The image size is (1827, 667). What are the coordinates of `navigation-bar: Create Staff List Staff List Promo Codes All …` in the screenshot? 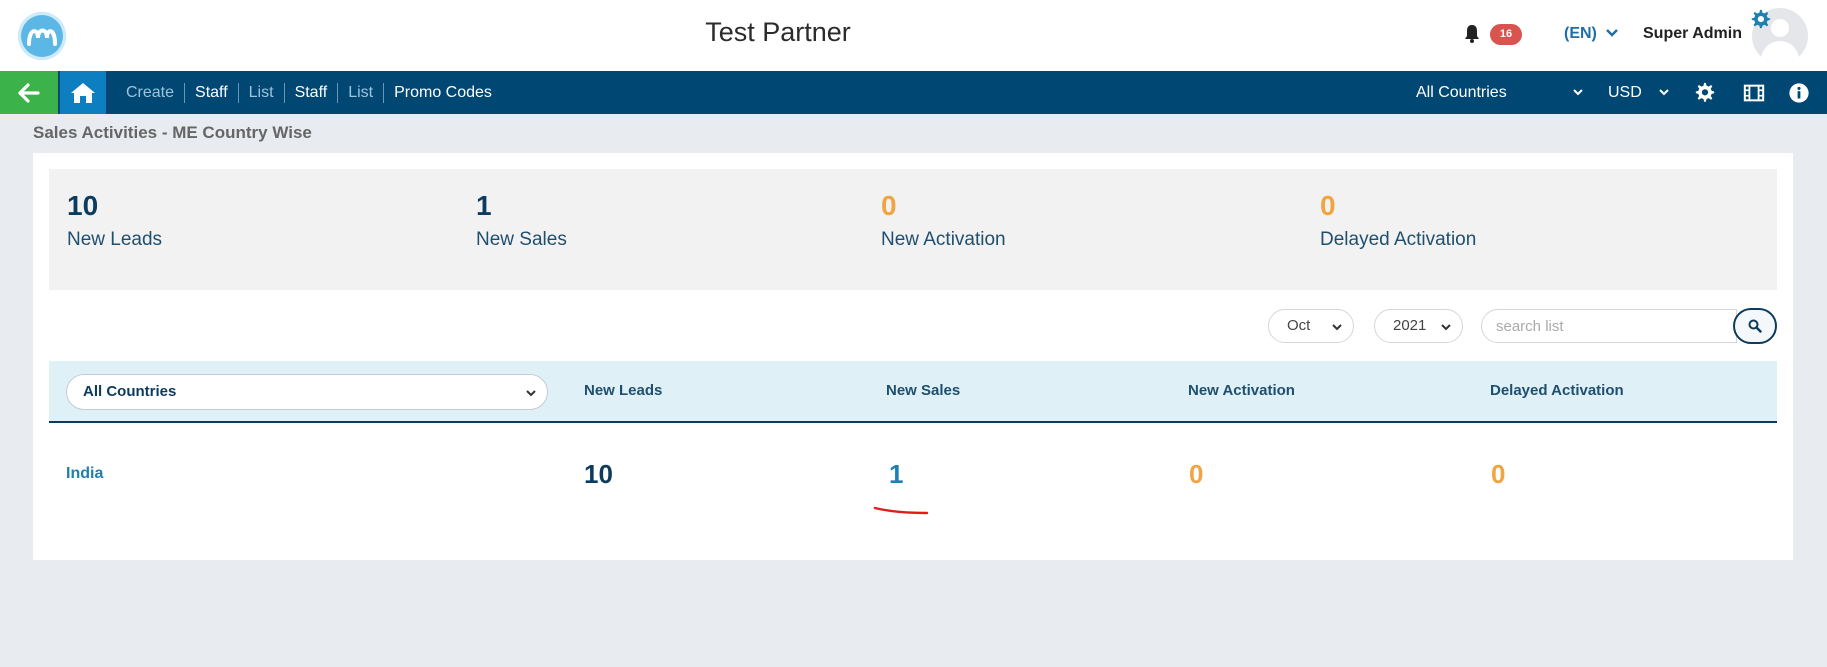 It's located at (913, 92).